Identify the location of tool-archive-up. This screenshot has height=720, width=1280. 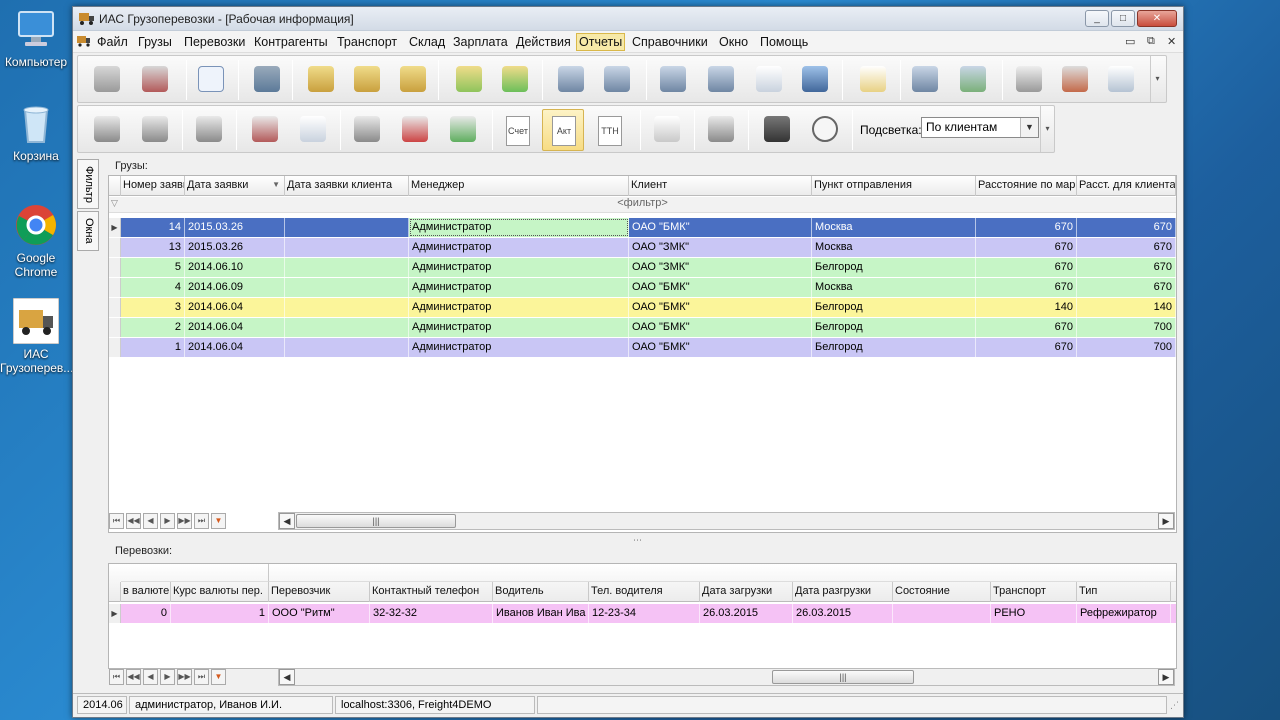
(107, 79).